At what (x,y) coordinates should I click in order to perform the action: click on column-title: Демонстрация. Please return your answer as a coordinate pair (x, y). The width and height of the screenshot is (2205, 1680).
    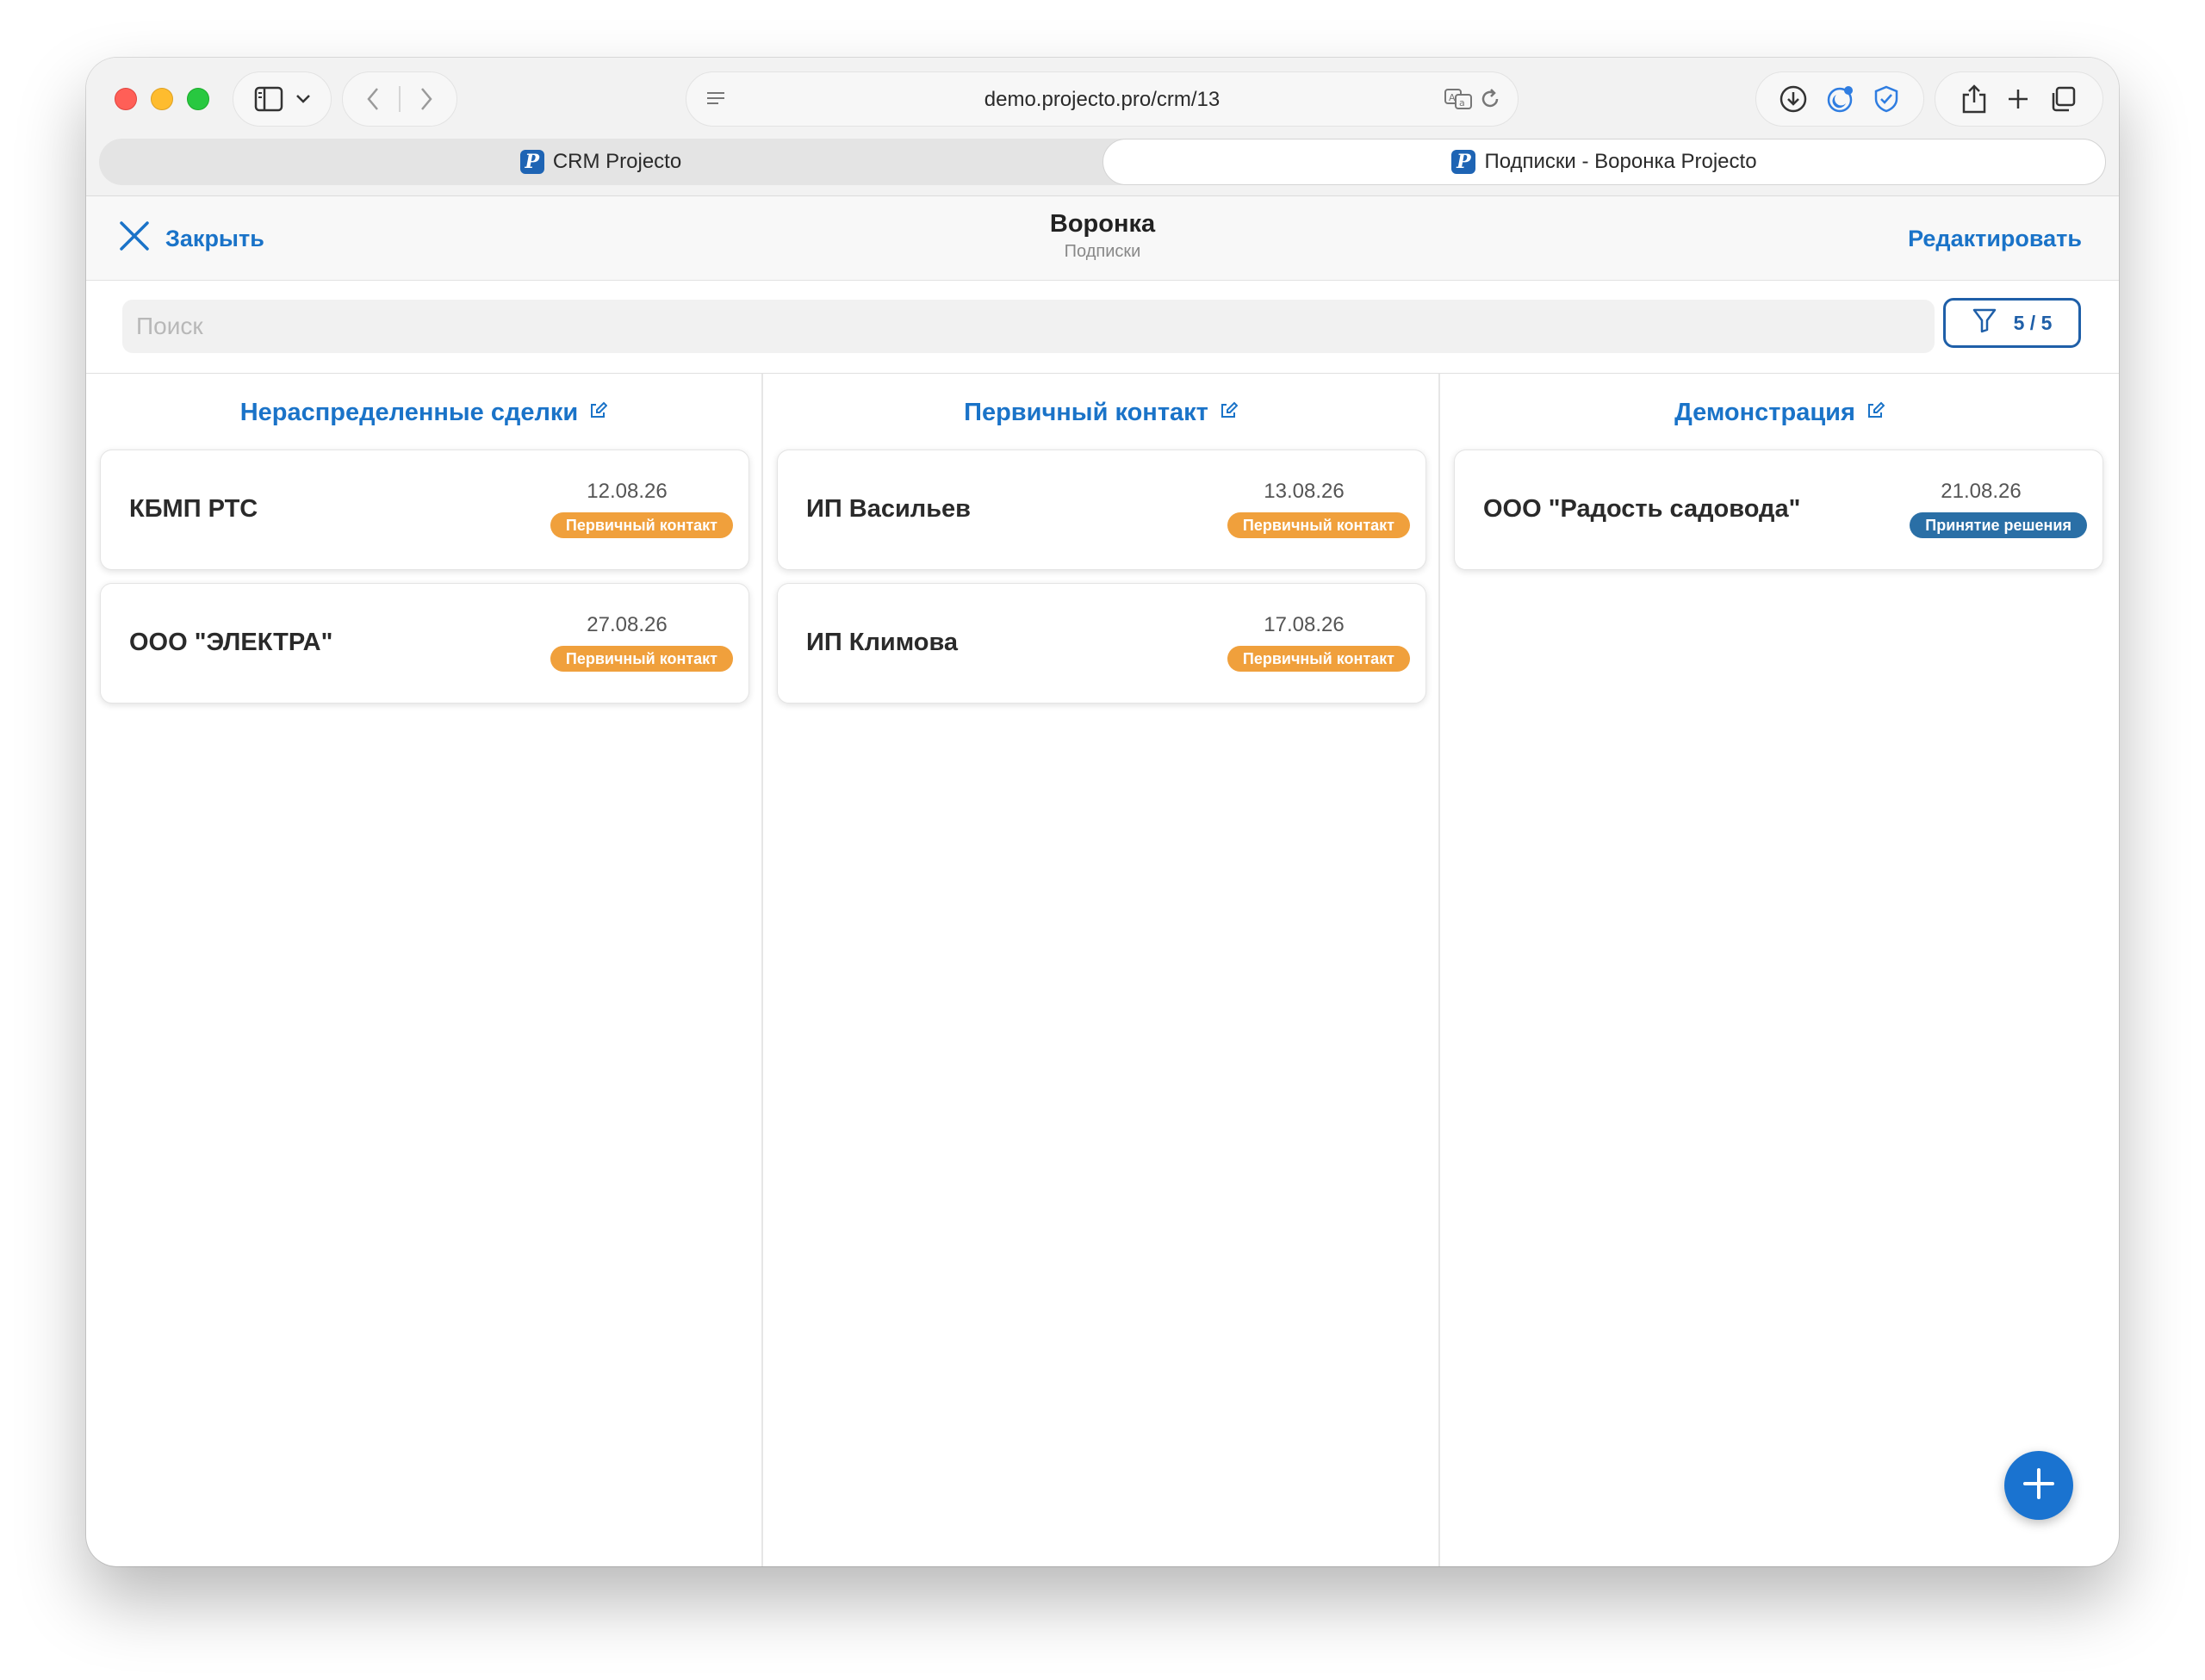
    Looking at the image, I should click on (1764, 412).